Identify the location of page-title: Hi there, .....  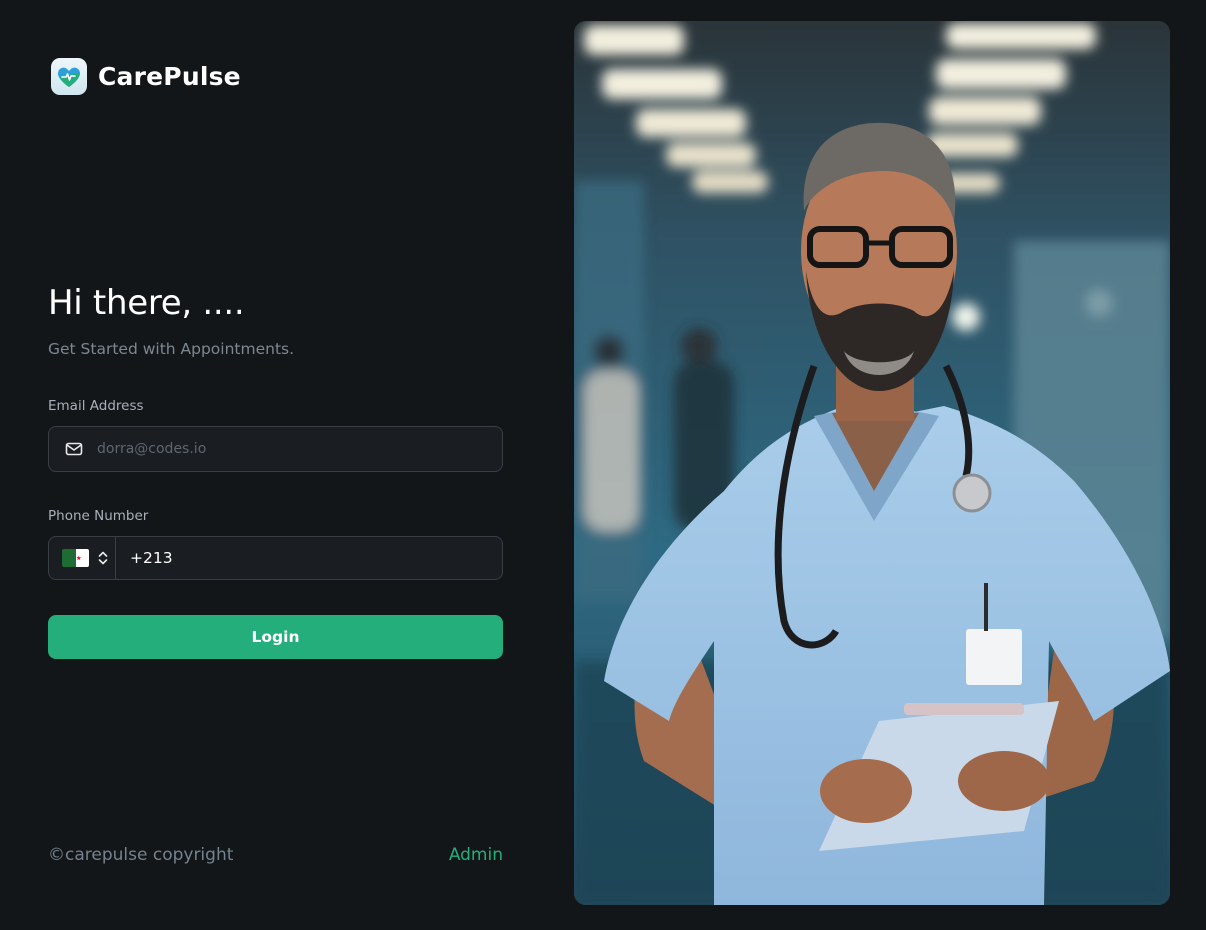
(146, 303).